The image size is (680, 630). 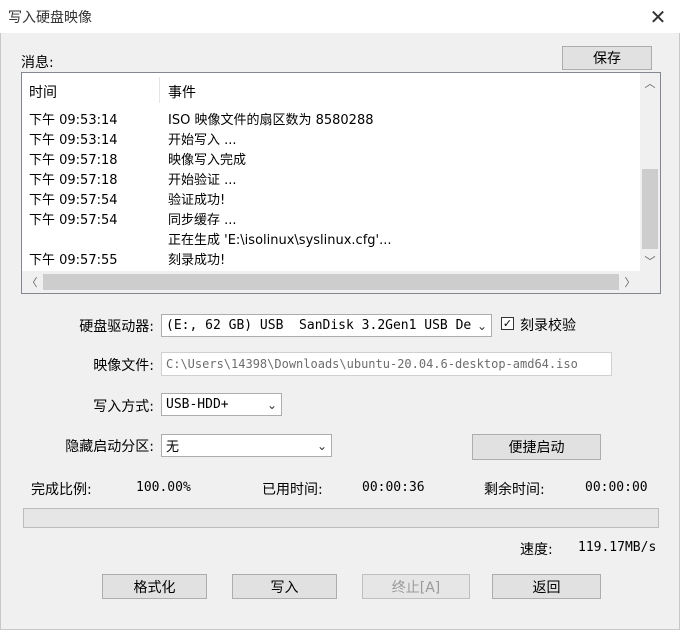 What do you see at coordinates (116, 327) in the screenshot?
I see `drive-label: 硬盘驱动器:` at bounding box center [116, 327].